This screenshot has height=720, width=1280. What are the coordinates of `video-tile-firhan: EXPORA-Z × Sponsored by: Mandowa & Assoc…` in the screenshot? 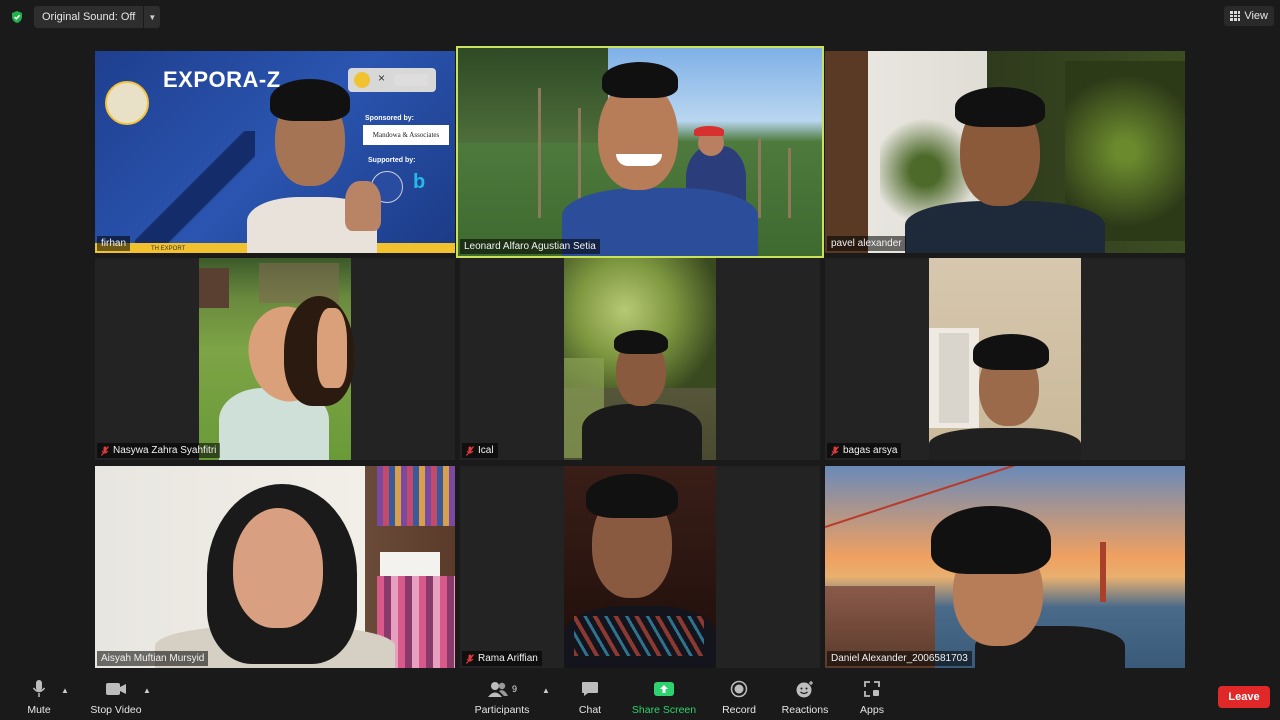 It's located at (275, 152).